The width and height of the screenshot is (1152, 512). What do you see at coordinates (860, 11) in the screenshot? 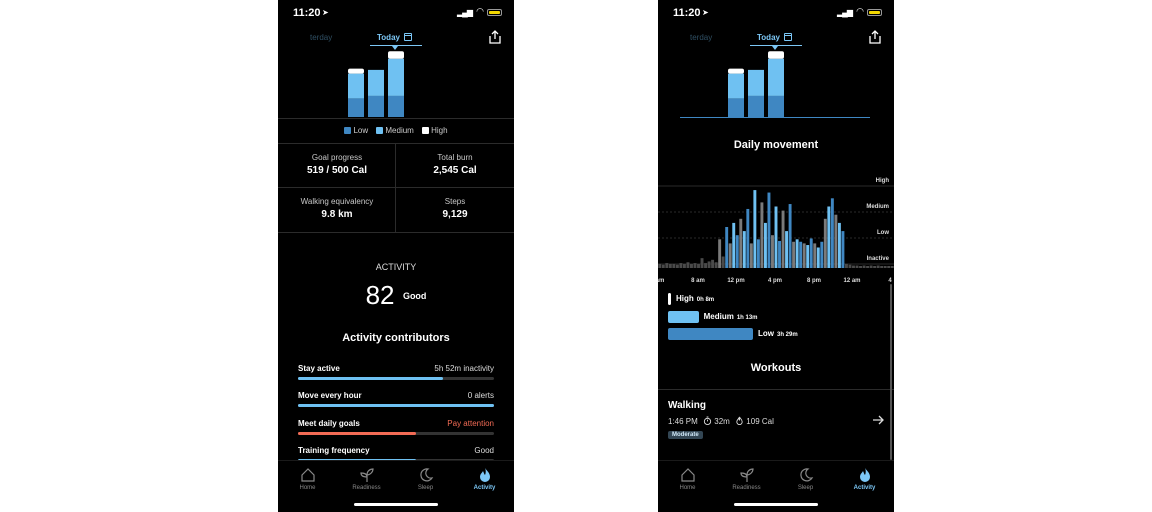
I see `wifi-icon: ◠` at bounding box center [860, 11].